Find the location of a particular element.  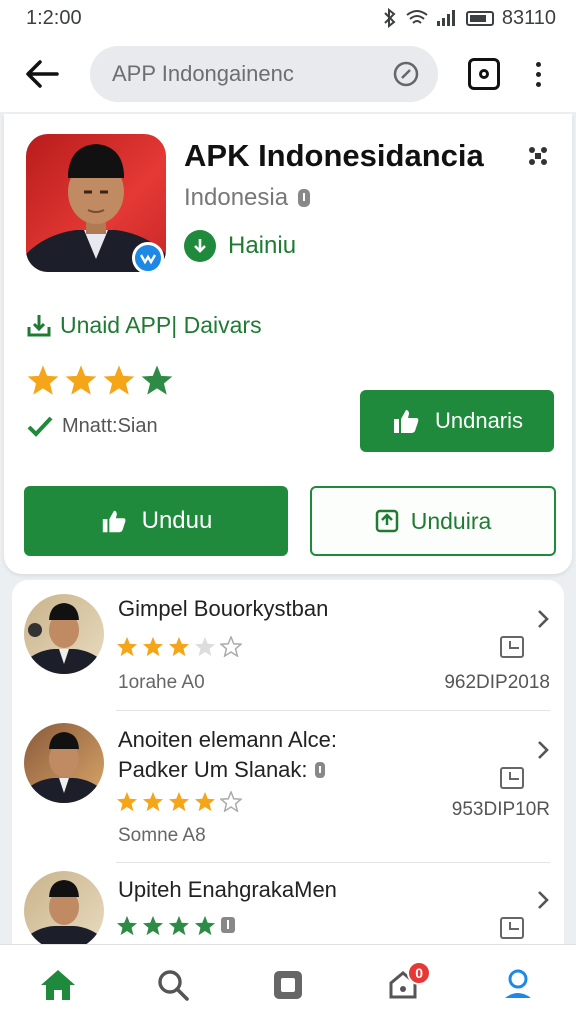

list-item: Upiteh EnahgrakaMen is located at coordinates (288, 903).